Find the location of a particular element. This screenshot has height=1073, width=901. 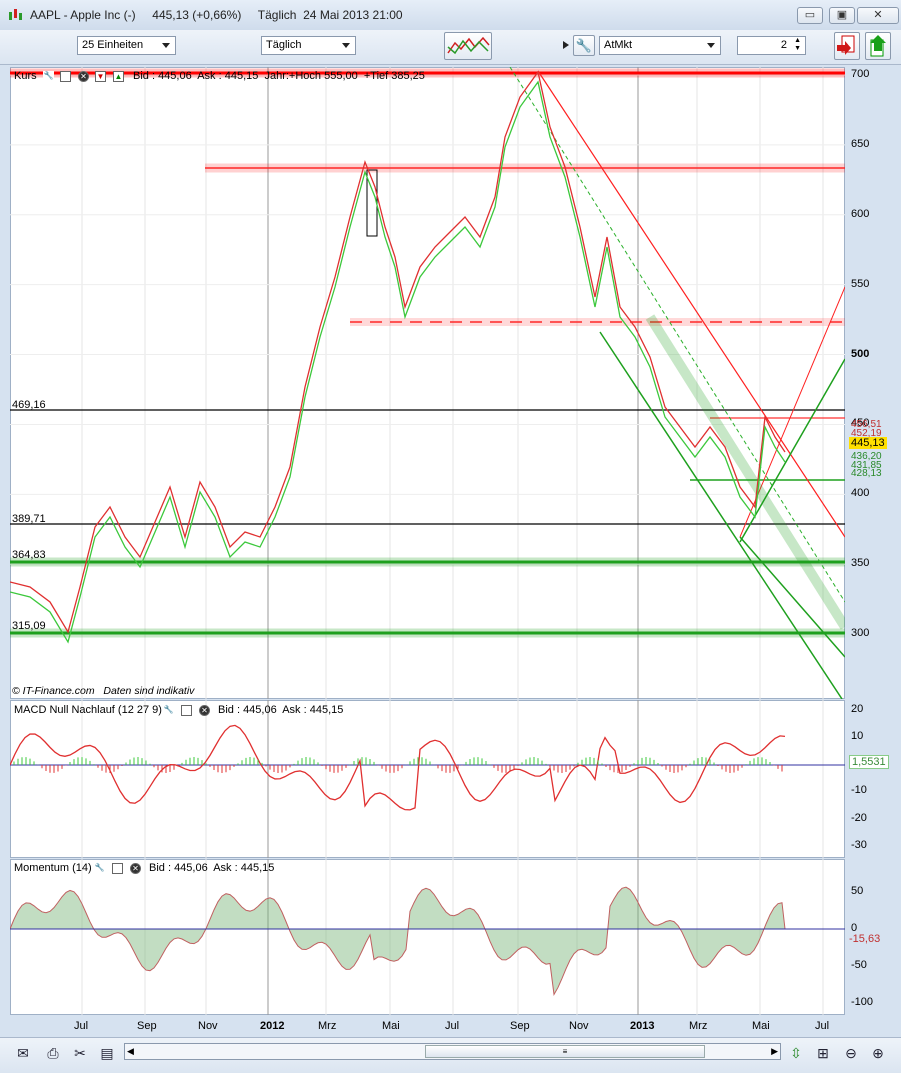

toolbar: 25 Einheiten Täglich 🔧 AtMkt 2 ▲▼ is located at coordinates (450, 47).